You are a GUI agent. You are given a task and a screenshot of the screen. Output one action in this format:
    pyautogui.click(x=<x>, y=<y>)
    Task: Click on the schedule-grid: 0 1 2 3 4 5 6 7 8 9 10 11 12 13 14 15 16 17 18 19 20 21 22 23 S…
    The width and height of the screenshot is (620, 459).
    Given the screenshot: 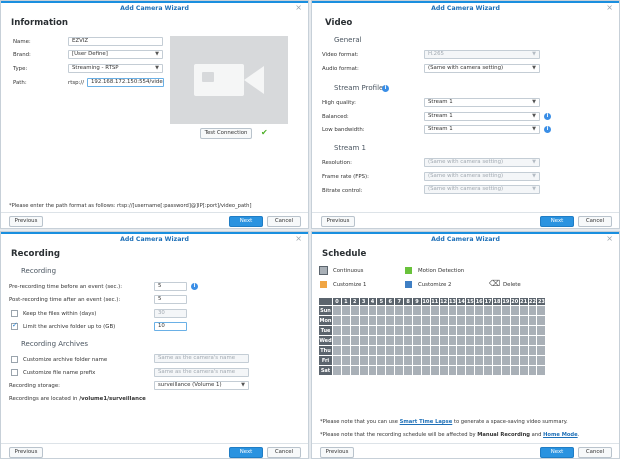 What is the action you would take?
    pyautogui.click(x=432, y=336)
    